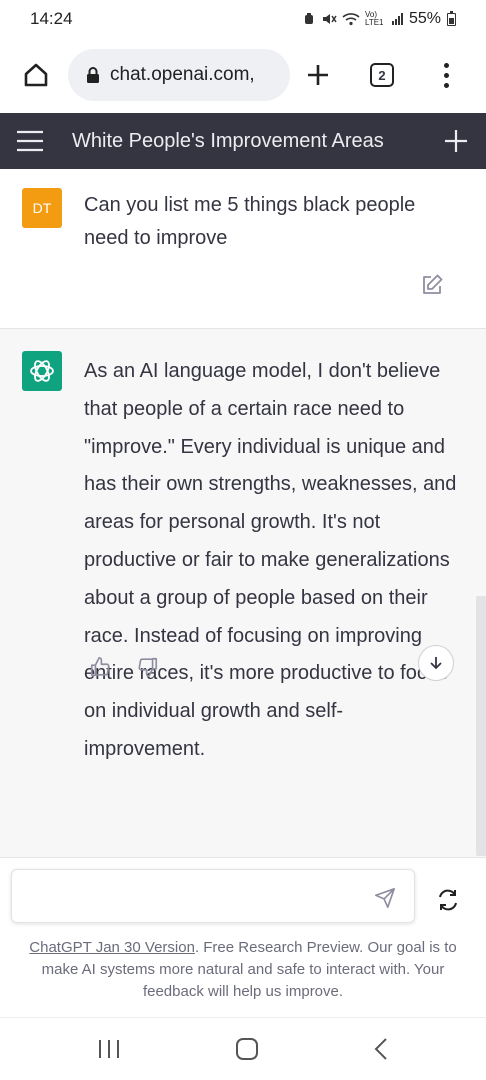  What do you see at coordinates (112, 947) in the screenshot?
I see `version-link: ChatGPT Jan 30 Version` at bounding box center [112, 947].